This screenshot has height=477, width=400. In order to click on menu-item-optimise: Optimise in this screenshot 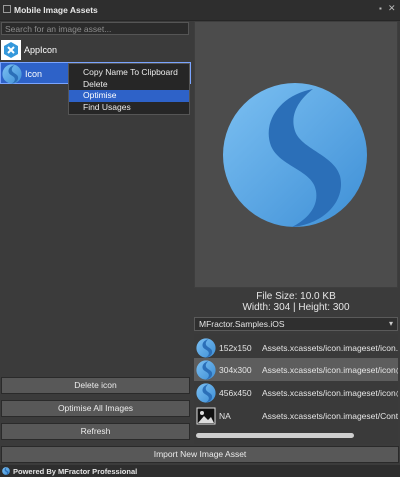, I will do `click(129, 96)`.